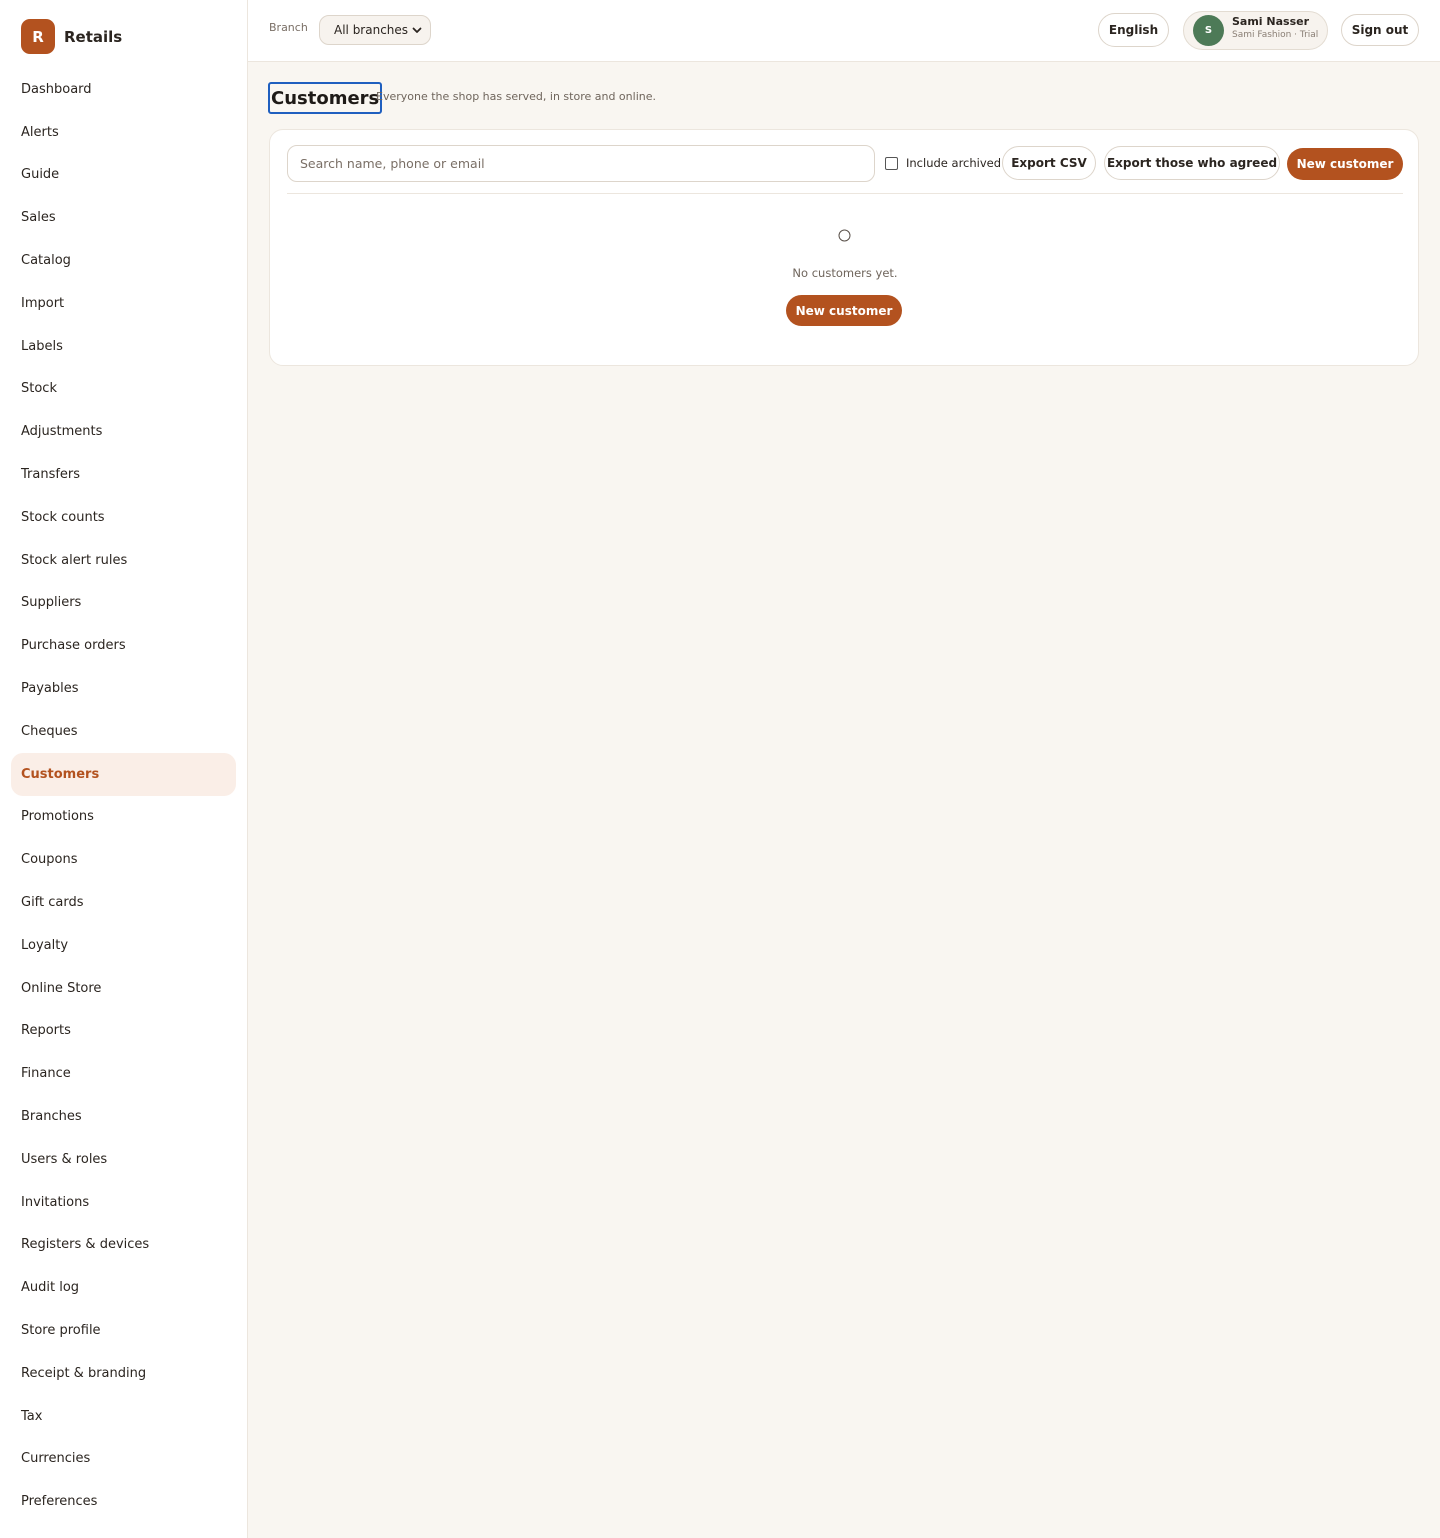 The image size is (1440, 1538). What do you see at coordinates (123, 731) in the screenshot?
I see `sidebar-item-cheques: Cheques` at bounding box center [123, 731].